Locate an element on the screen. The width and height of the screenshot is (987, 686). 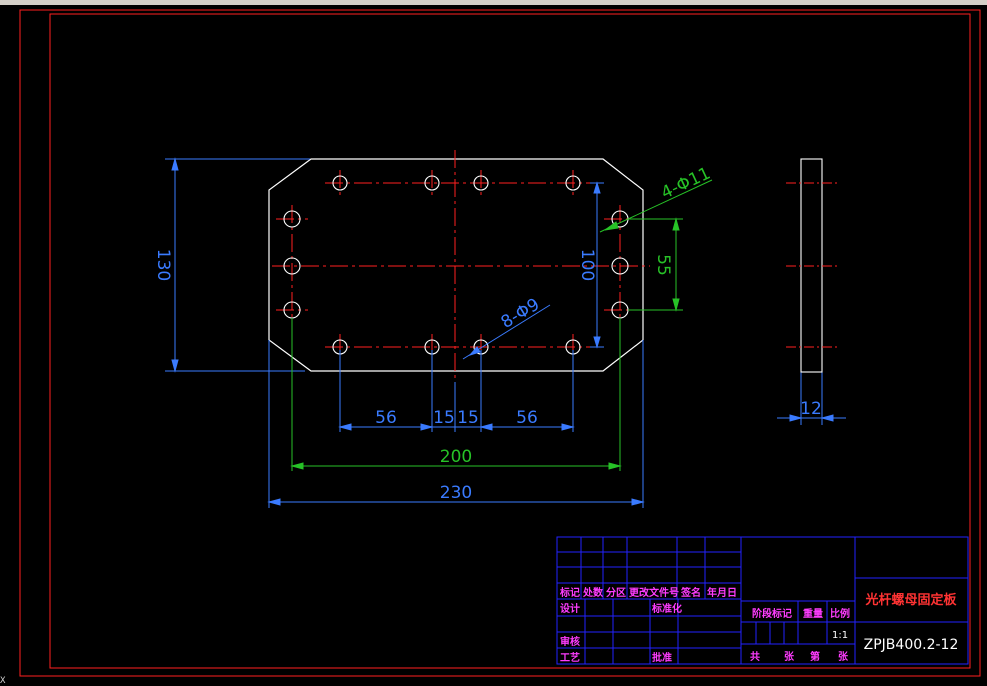
tb-scale: 比例 is located at coordinates (840, 613).